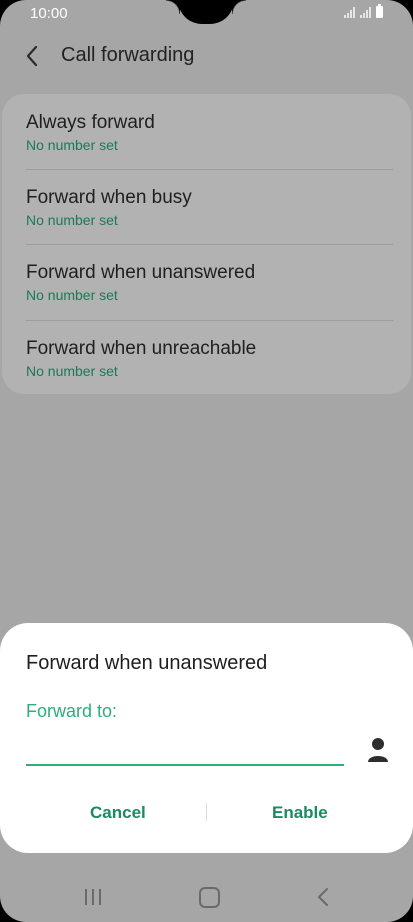  Describe the element at coordinates (185, 765) in the screenshot. I see `input-underline` at that location.